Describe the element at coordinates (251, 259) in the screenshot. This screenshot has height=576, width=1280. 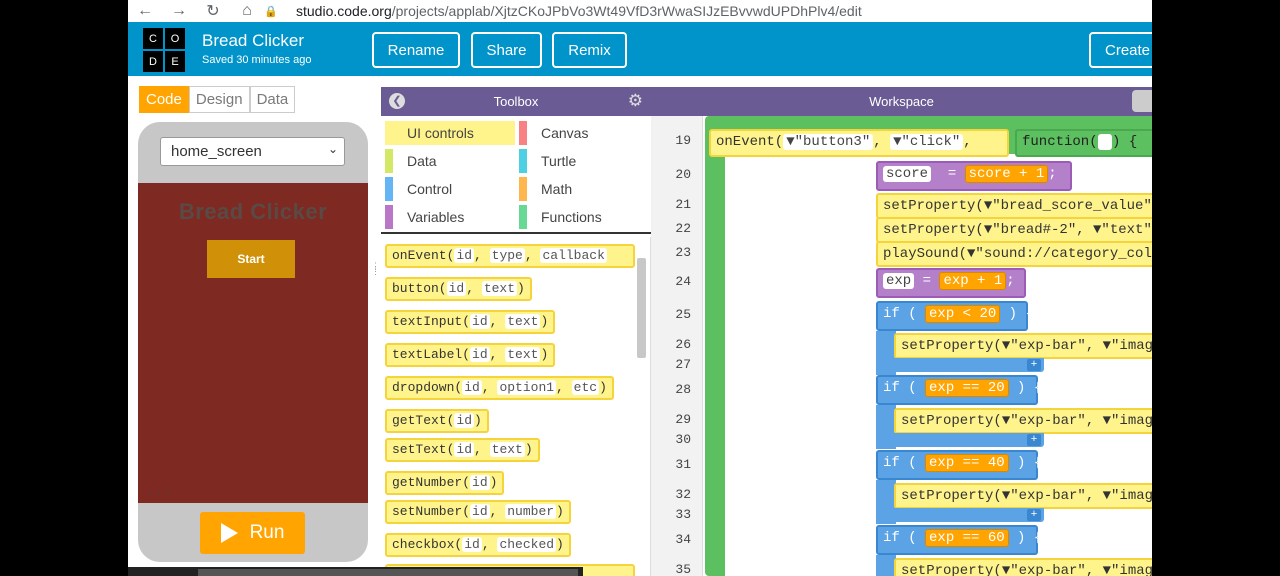
I see `app-start-button: Start` at that location.